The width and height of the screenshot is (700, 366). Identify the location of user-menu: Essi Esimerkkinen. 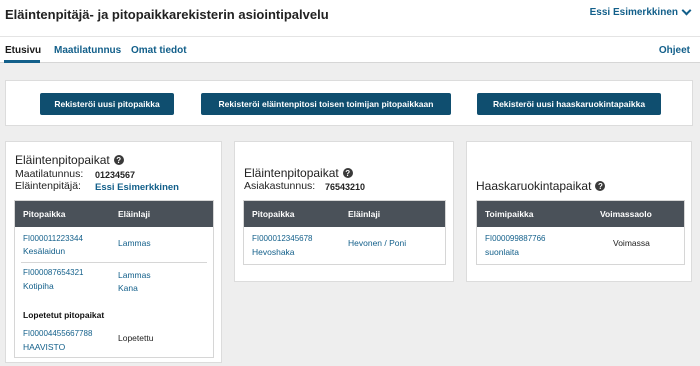
(641, 11).